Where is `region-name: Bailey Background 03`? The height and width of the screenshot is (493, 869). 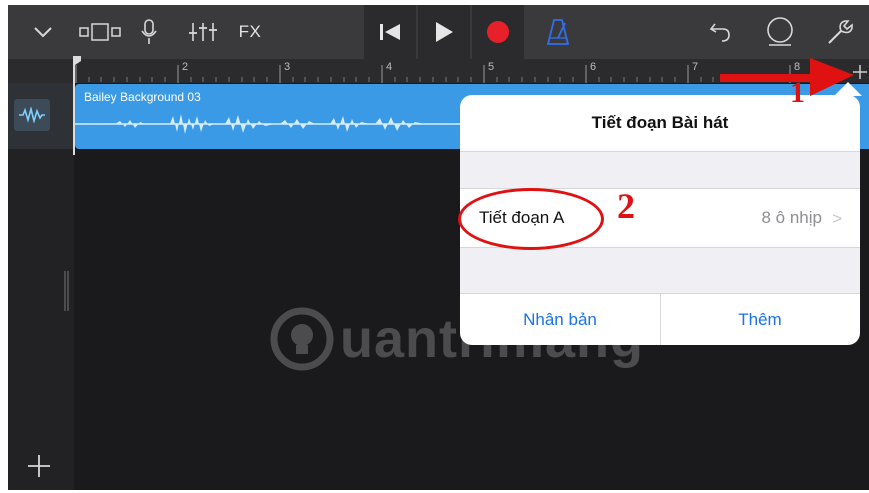 region-name: Bailey Background 03 is located at coordinates (142, 97).